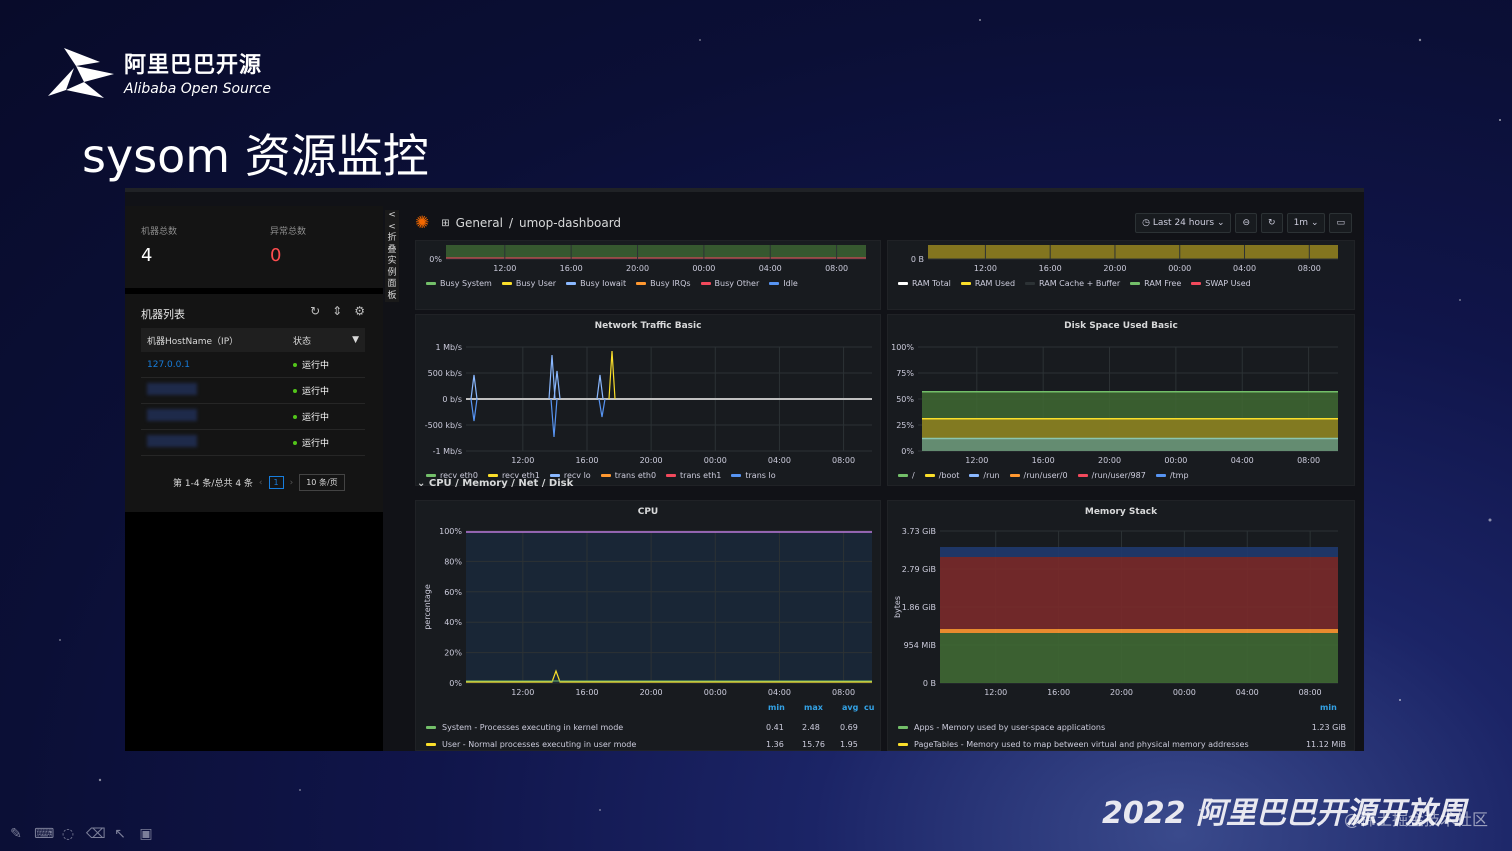 Image resolution: width=1512 pixels, height=851 pixels. Describe the element at coordinates (753, 475) in the screenshot. I see `legend-item: trans lo` at that location.